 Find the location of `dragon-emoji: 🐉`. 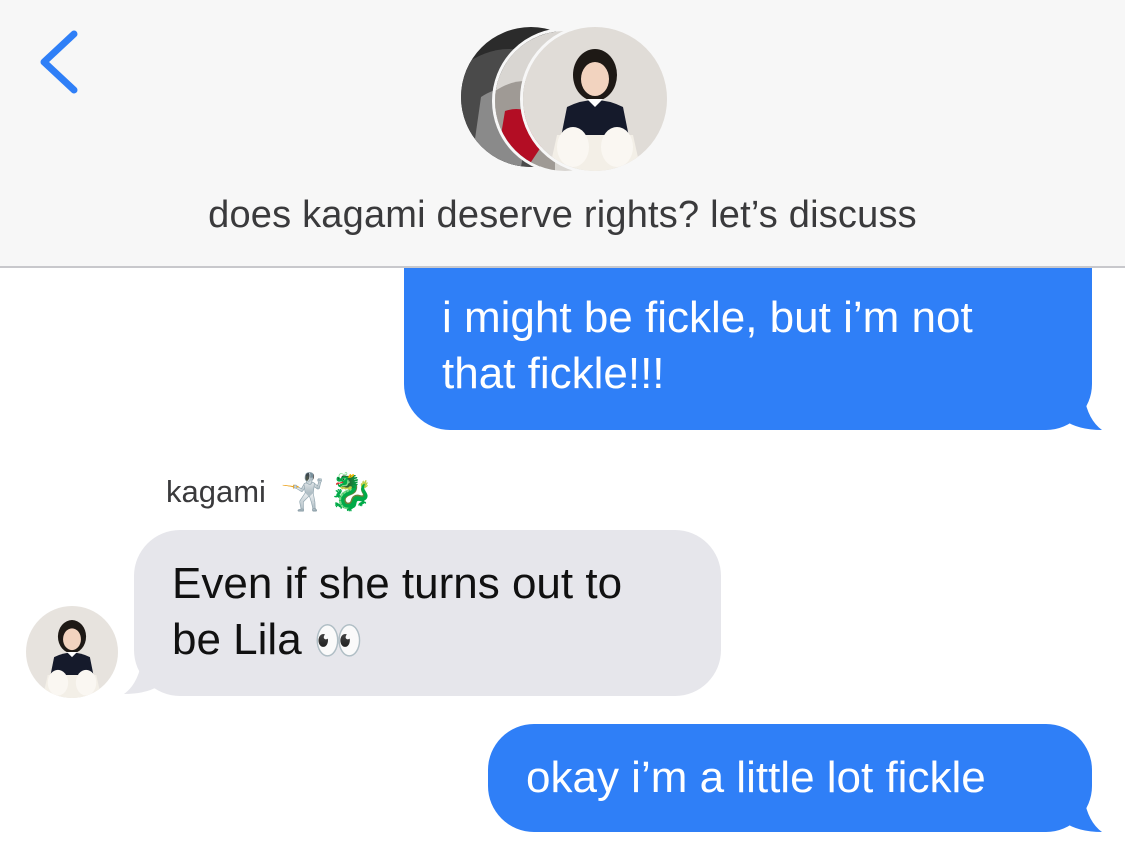

dragon-emoji: 🐉 is located at coordinates (351, 491).